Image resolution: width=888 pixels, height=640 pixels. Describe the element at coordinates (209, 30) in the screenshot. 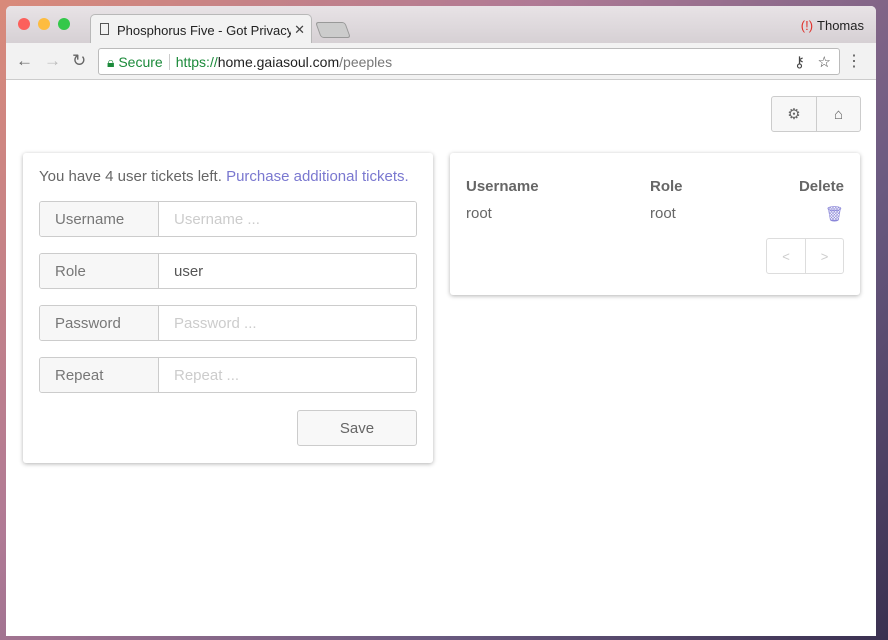

I see `tab-title: Phosphorus Five - Got Privacy?` at that location.